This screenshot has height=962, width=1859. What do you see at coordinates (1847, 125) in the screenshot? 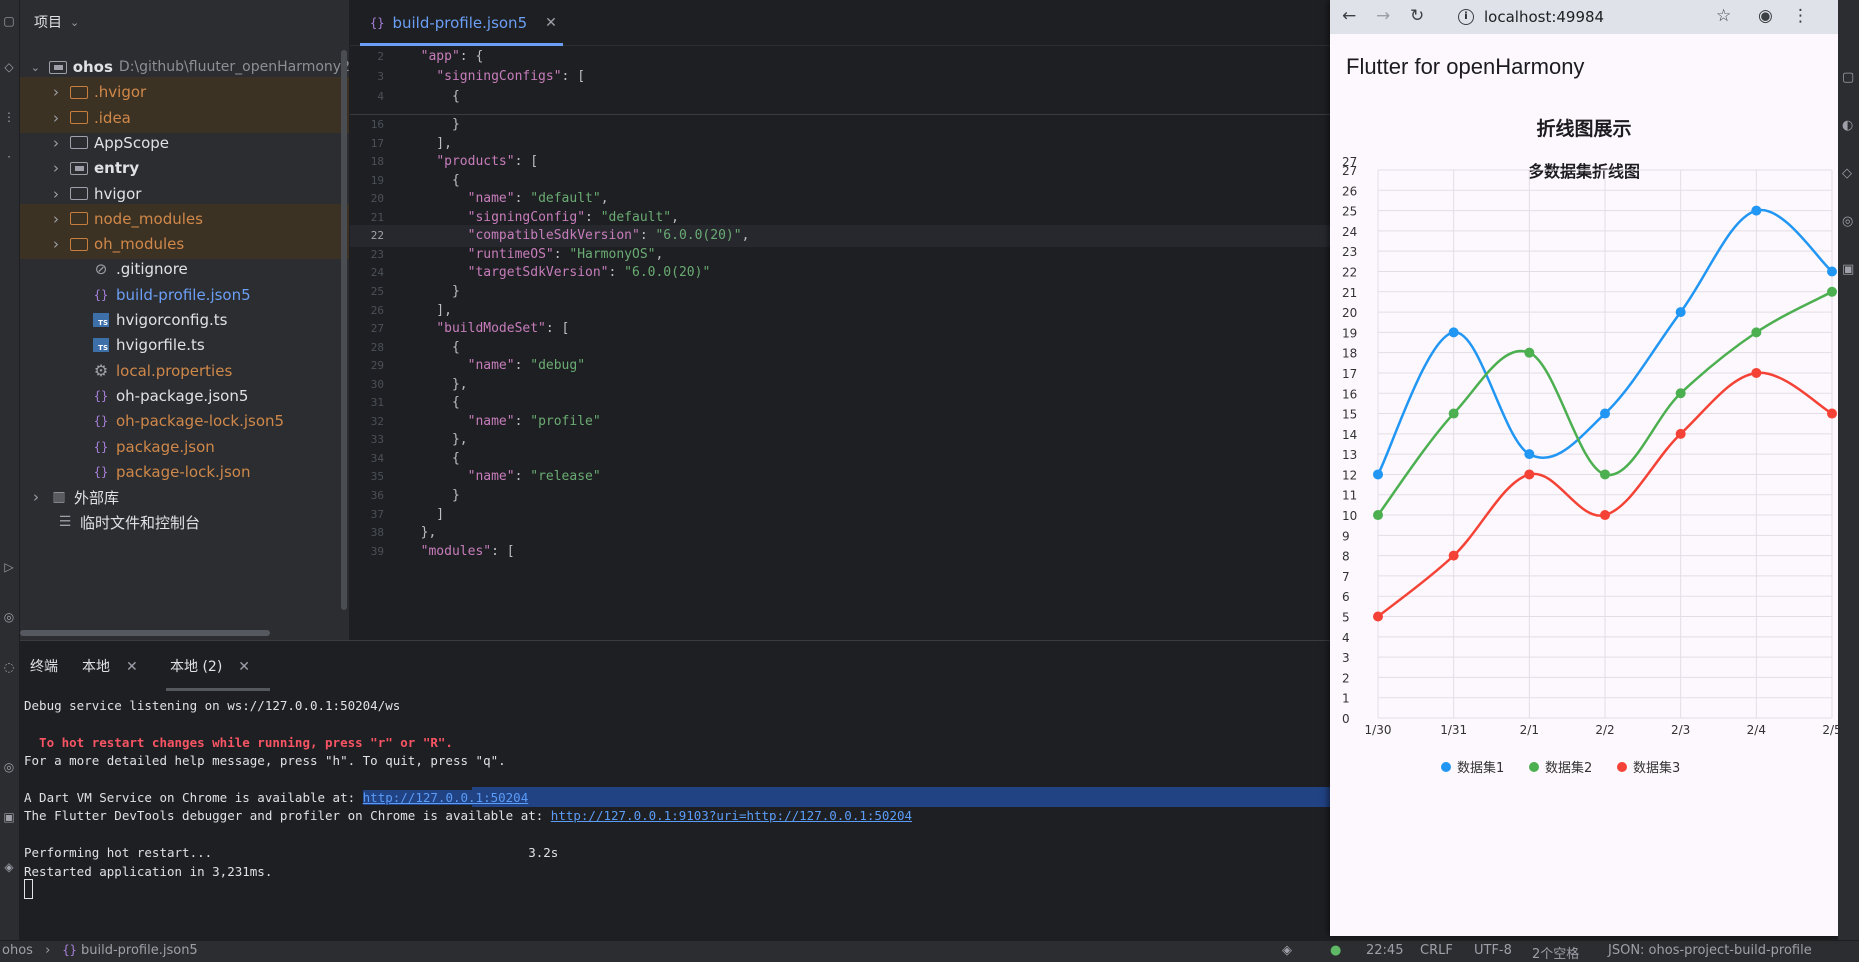
I see `copilot-icon: ◐` at bounding box center [1847, 125].